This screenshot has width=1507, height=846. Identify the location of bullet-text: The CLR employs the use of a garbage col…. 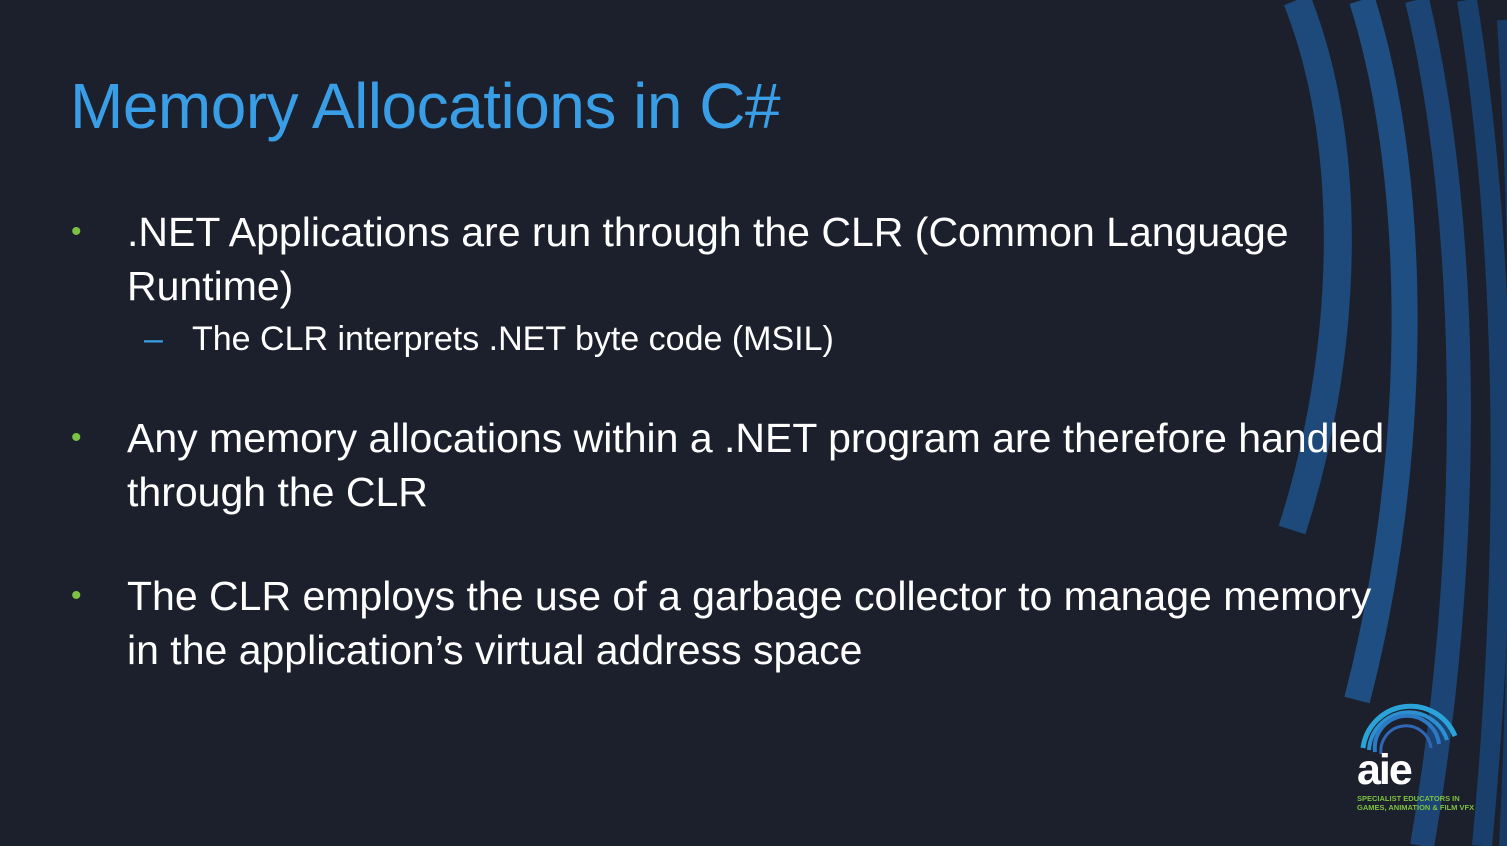
(749, 623).